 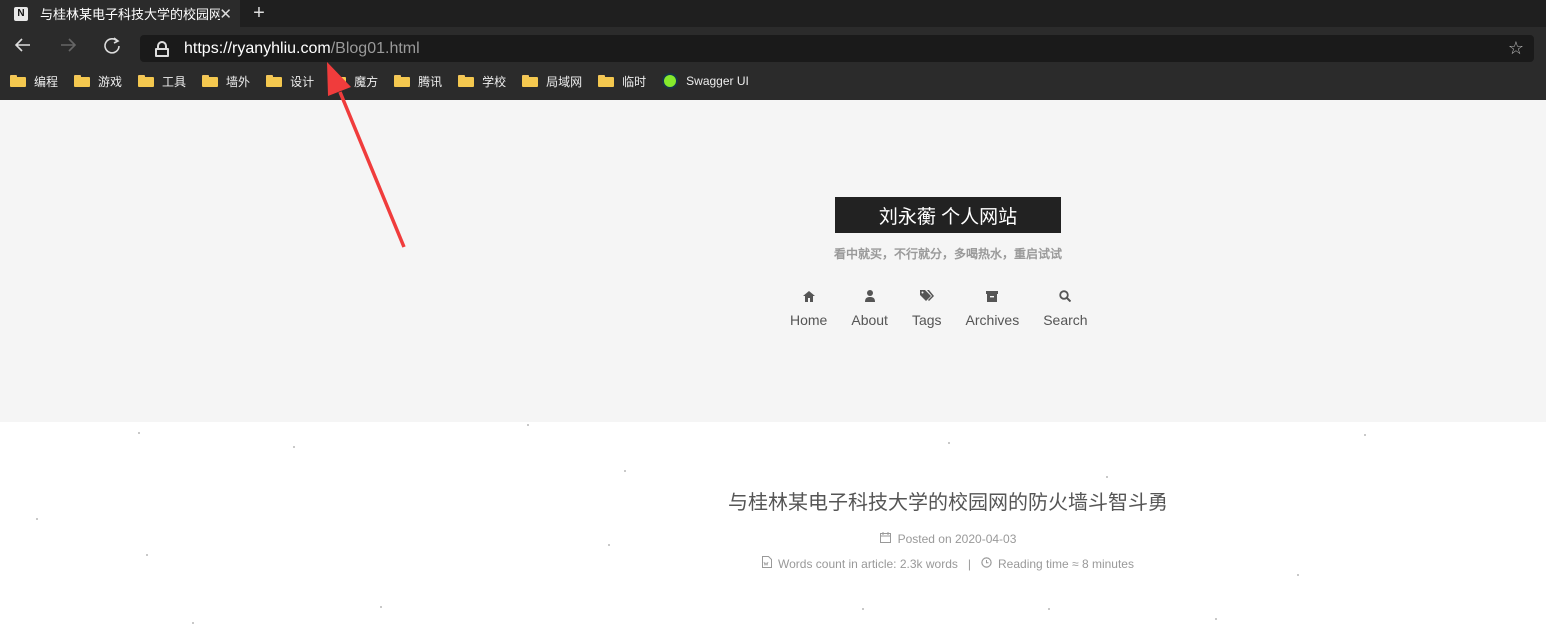 I want to click on address-bar: https://ryanyhliu.com/Blog01.html ☆, so click(x=837, y=48).